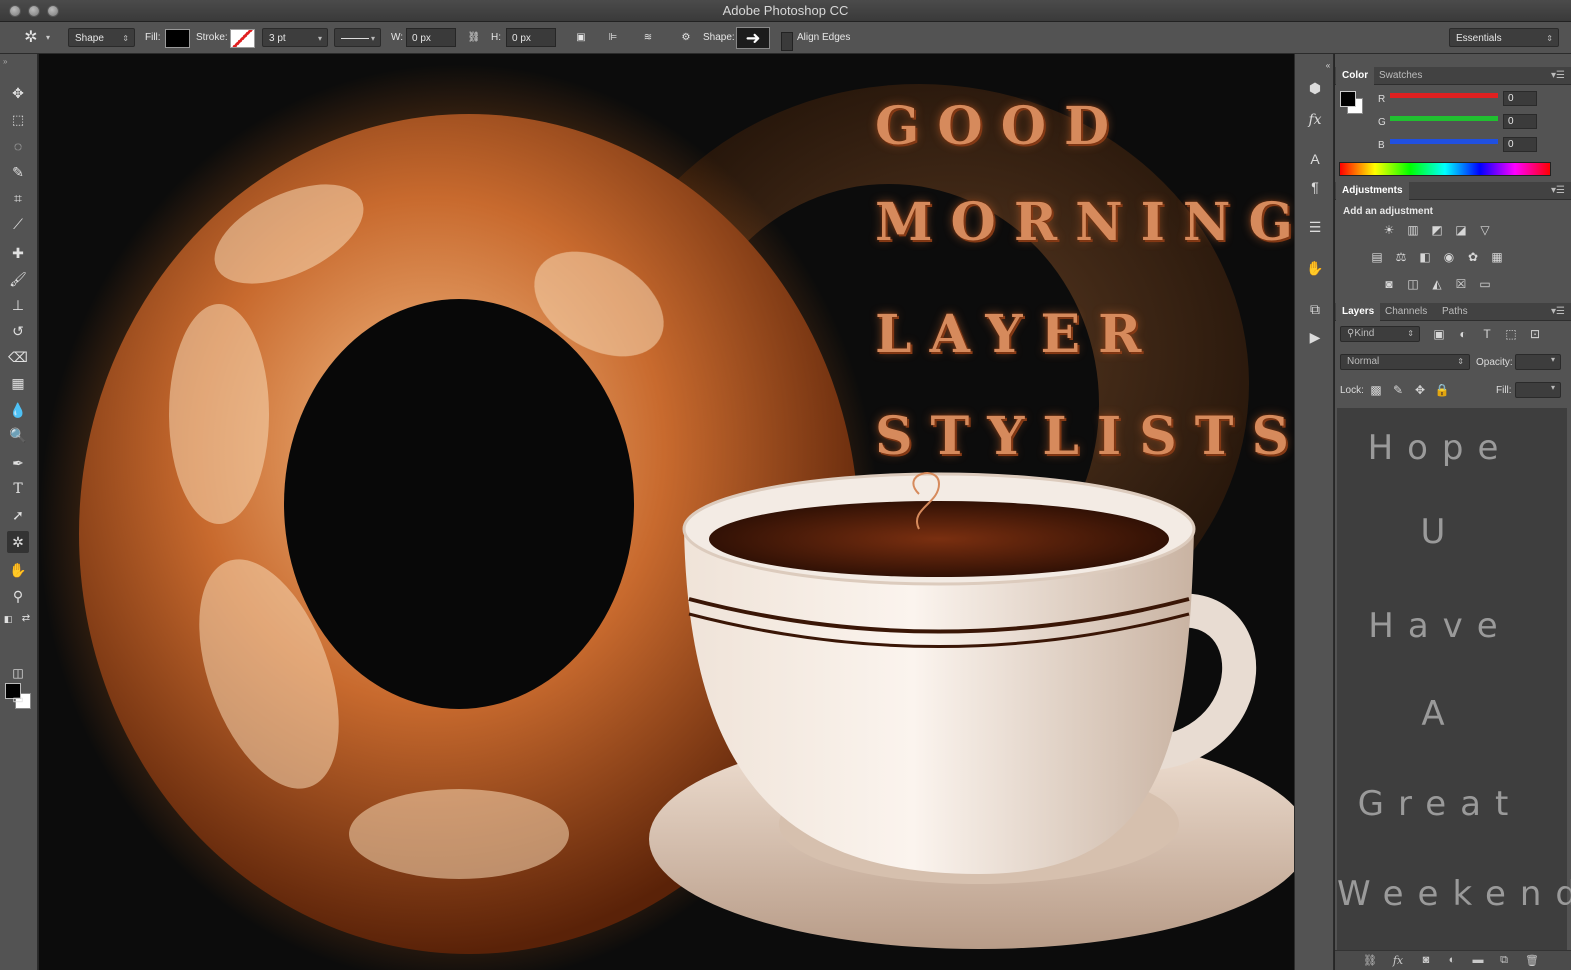 The width and height of the screenshot is (1571, 970). I want to click on color-panel-foreground-swatch, so click(1348, 99).